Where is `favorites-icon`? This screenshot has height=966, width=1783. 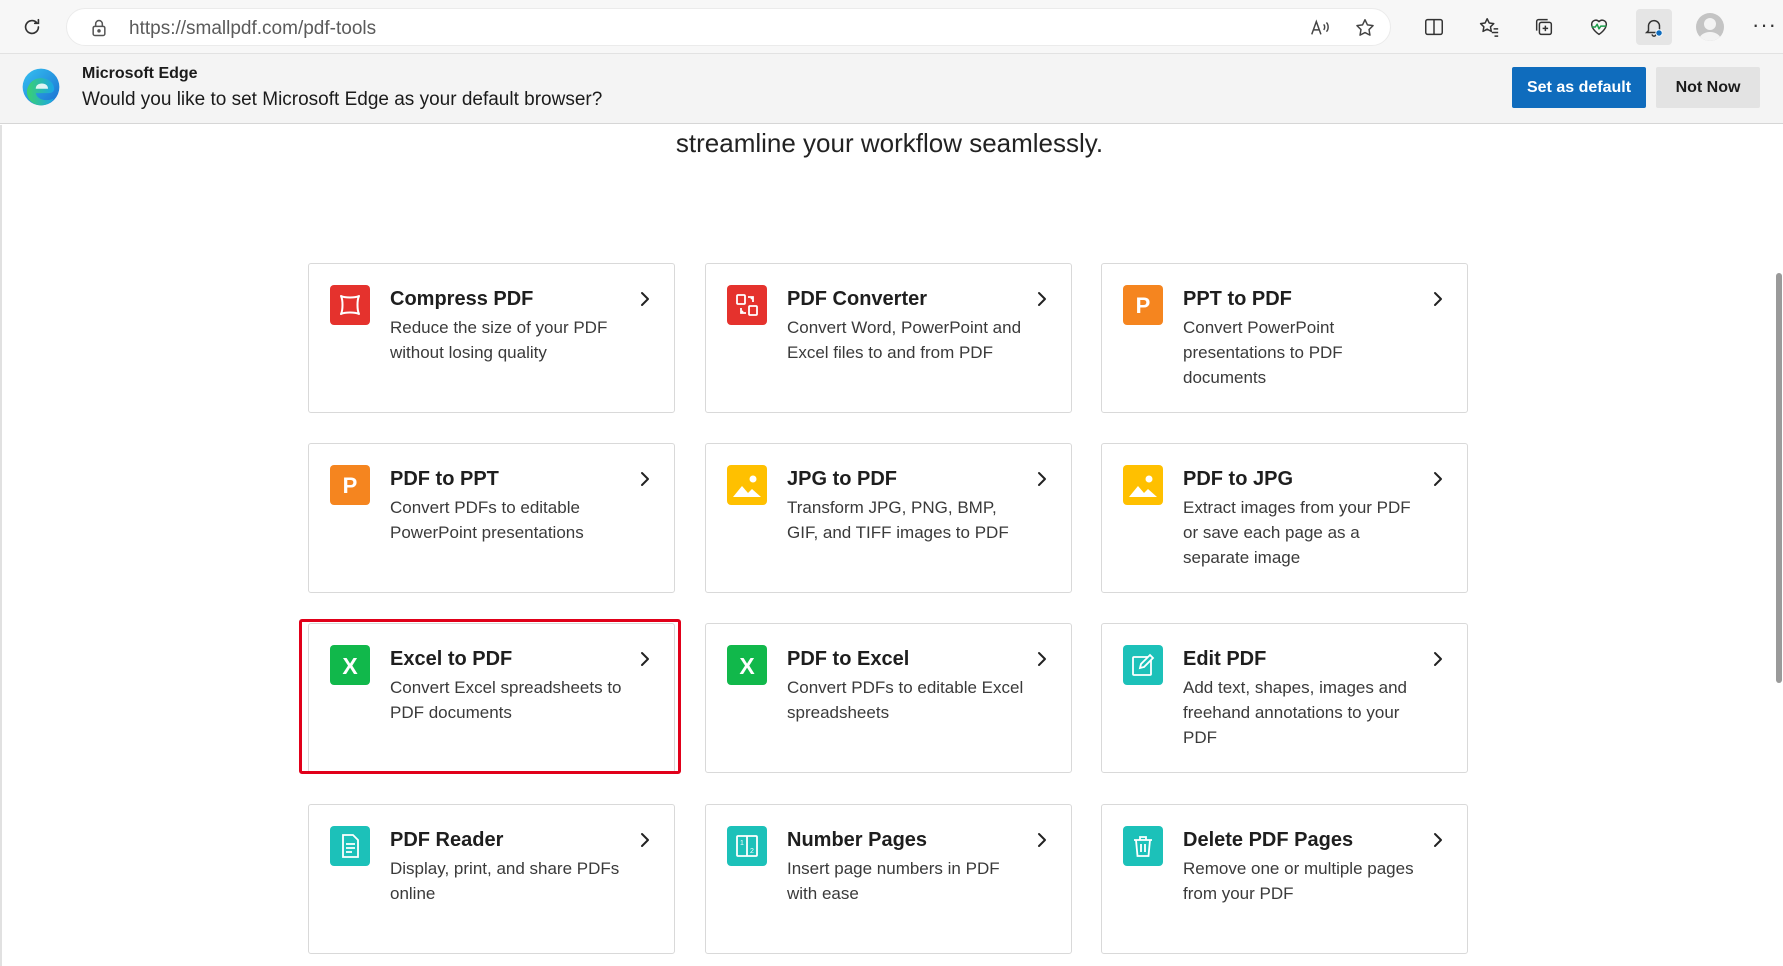
favorites-icon is located at coordinates (1489, 27).